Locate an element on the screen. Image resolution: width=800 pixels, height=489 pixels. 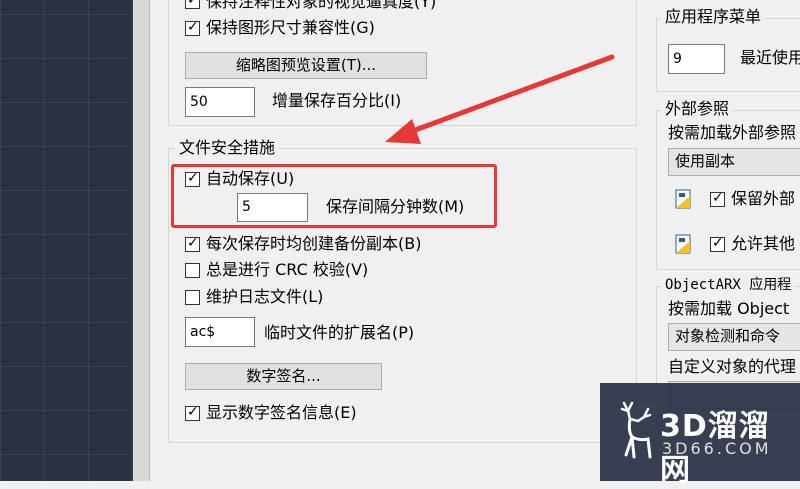
watermark: 3D溜溜网 3D66.COM is located at coordinates (700, 435).